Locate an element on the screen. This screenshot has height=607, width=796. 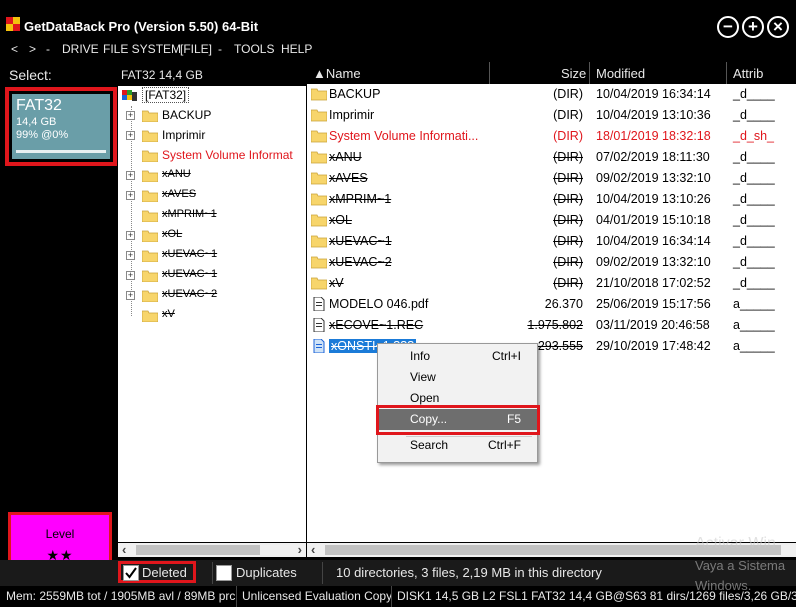
file-name: xMPRIM~1 is located at coordinates (360, 199).